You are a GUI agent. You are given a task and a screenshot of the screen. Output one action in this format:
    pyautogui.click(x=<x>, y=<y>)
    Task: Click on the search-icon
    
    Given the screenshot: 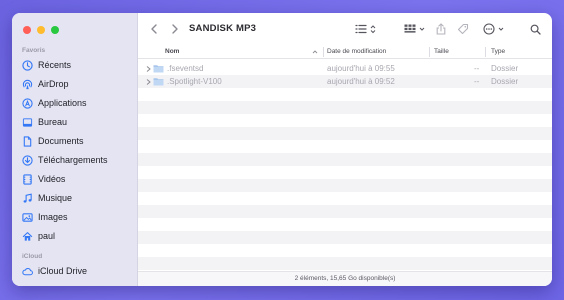 What is the action you would take?
    pyautogui.click(x=535, y=29)
    